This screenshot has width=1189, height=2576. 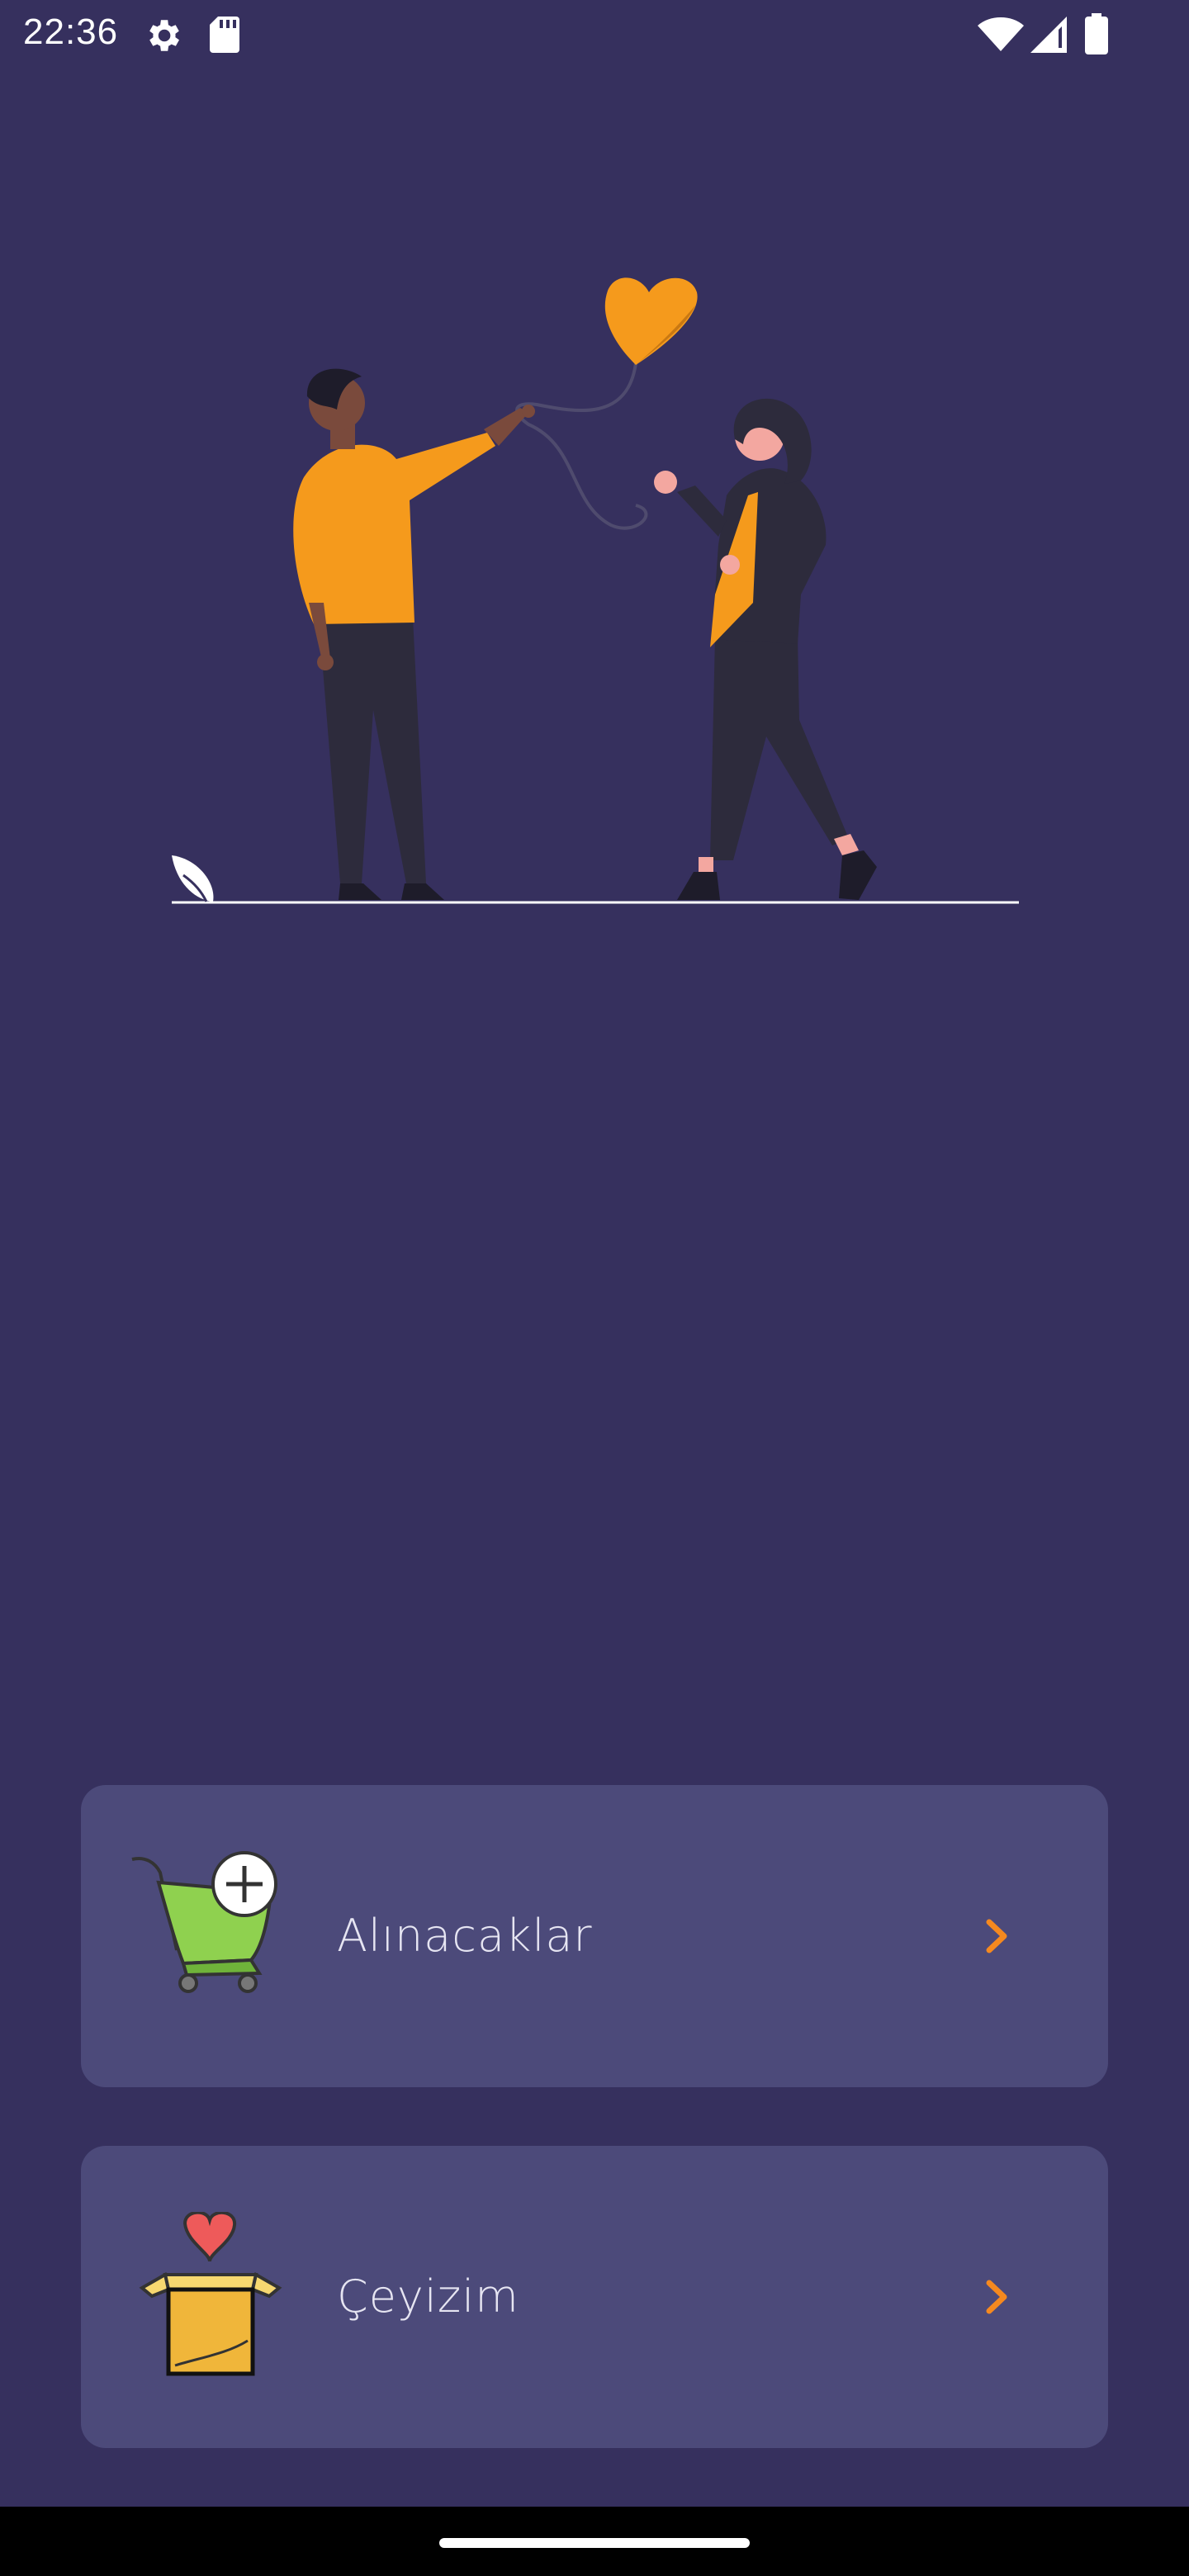 What do you see at coordinates (1001, 37) in the screenshot?
I see `wifi-icon` at bounding box center [1001, 37].